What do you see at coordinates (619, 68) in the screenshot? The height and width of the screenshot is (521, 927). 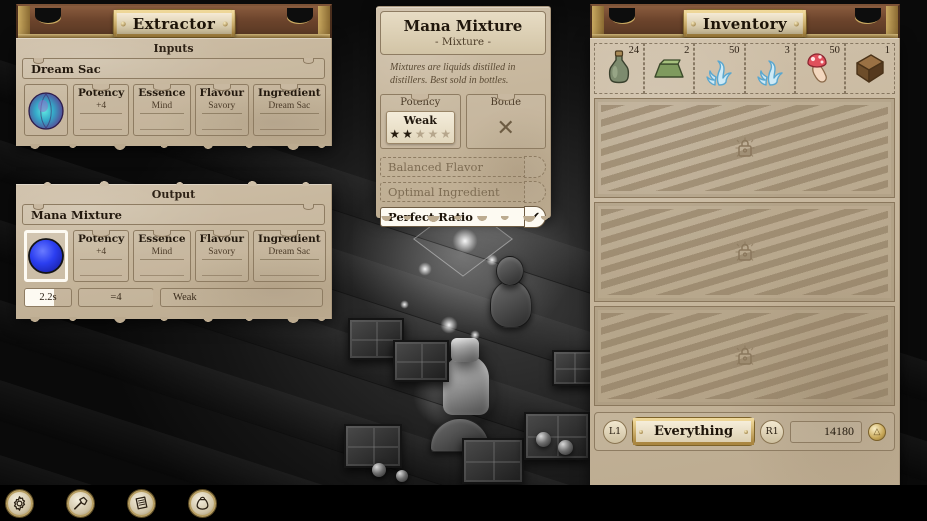 I see `inventory-slot: 24` at bounding box center [619, 68].